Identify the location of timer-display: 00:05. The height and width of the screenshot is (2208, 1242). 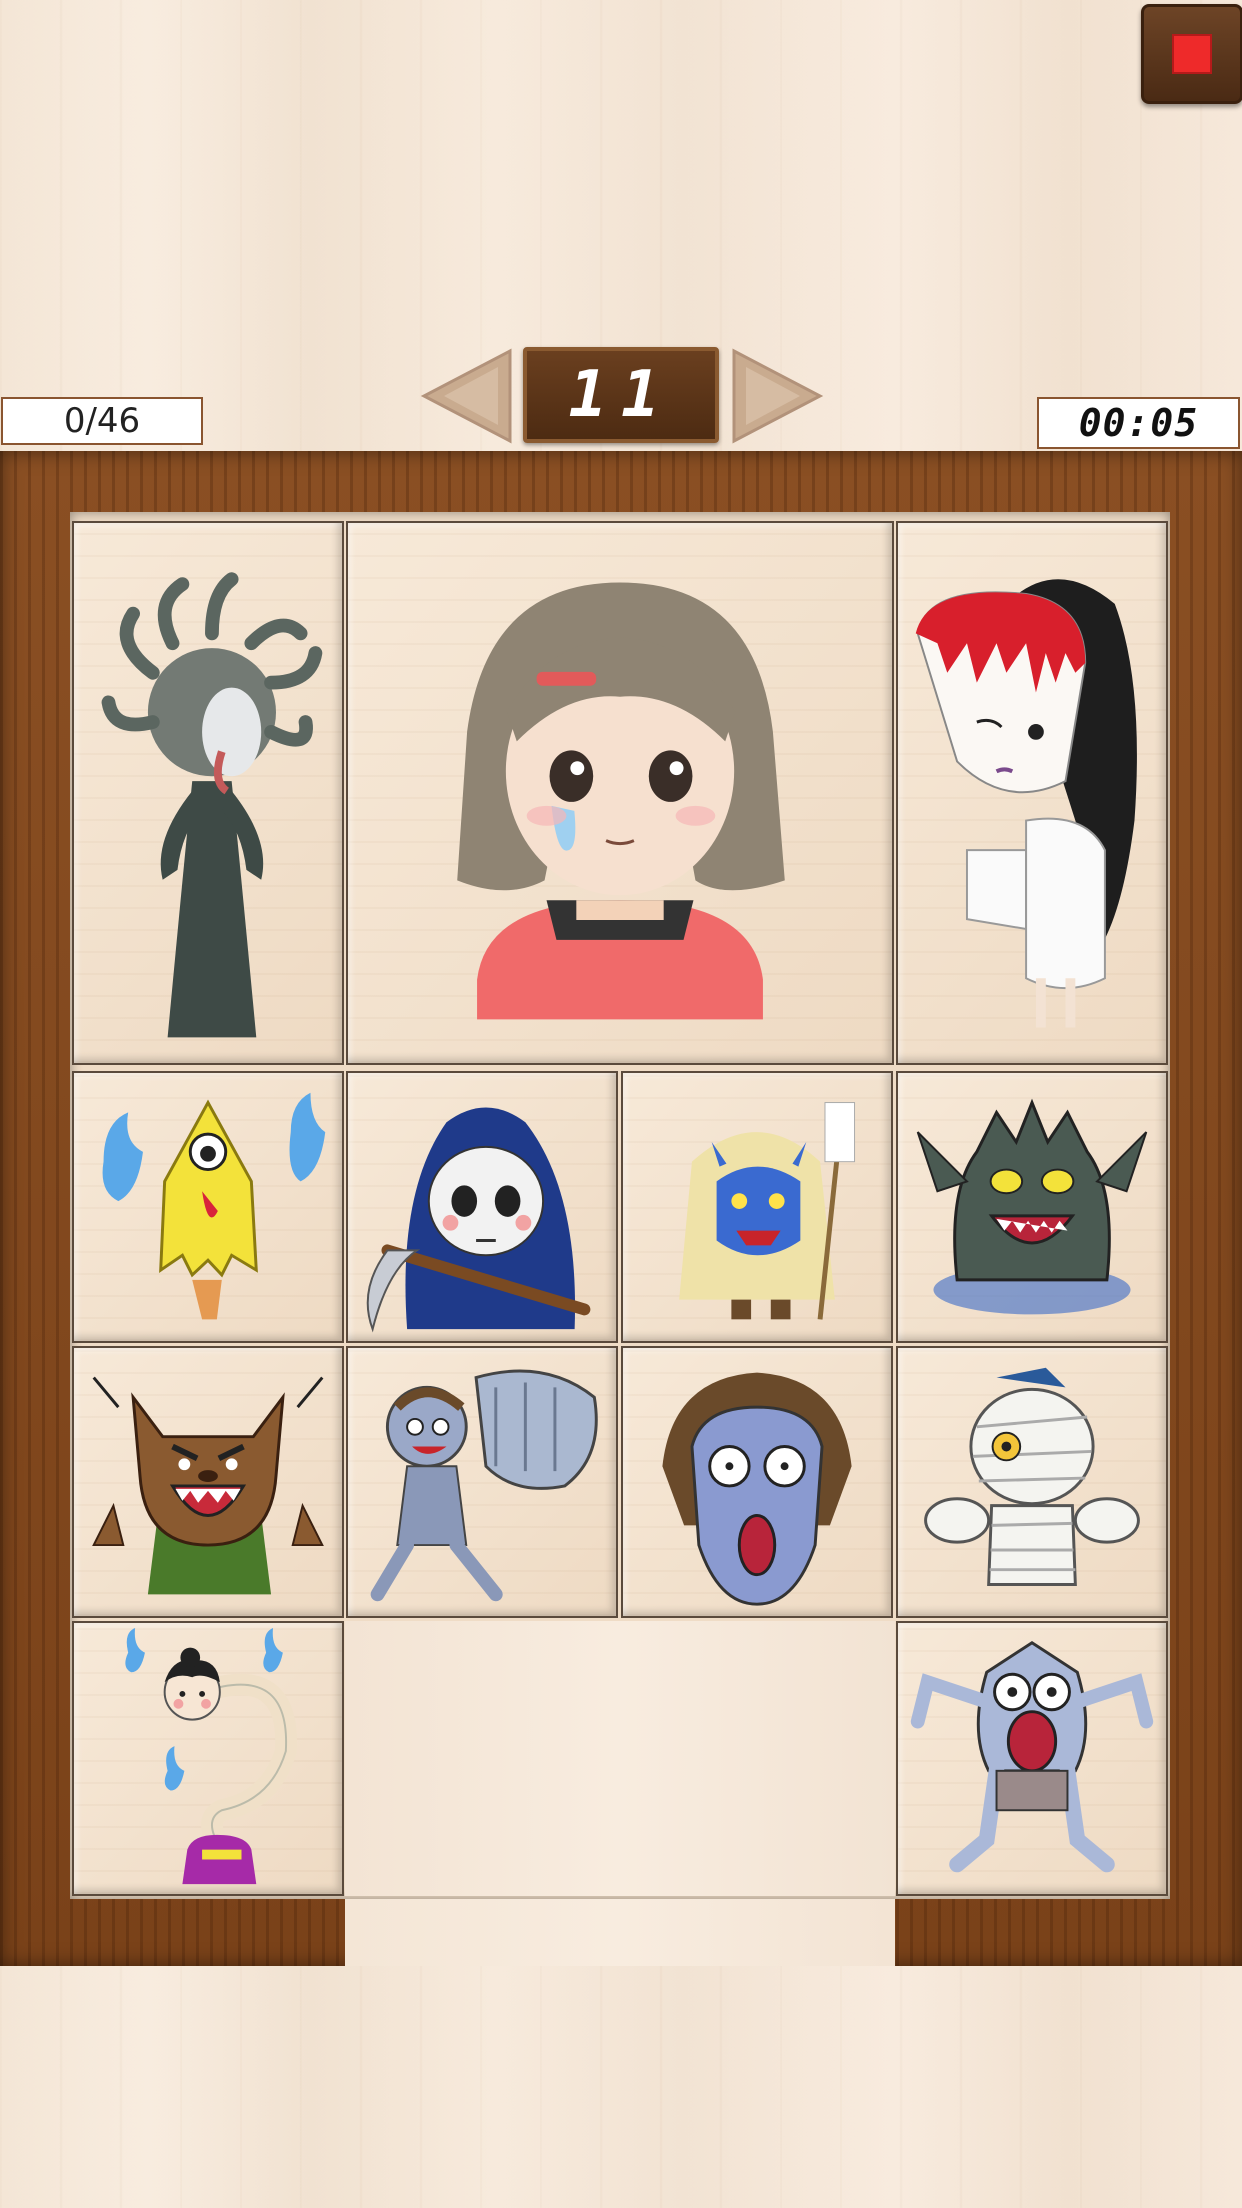
(1138, 423).